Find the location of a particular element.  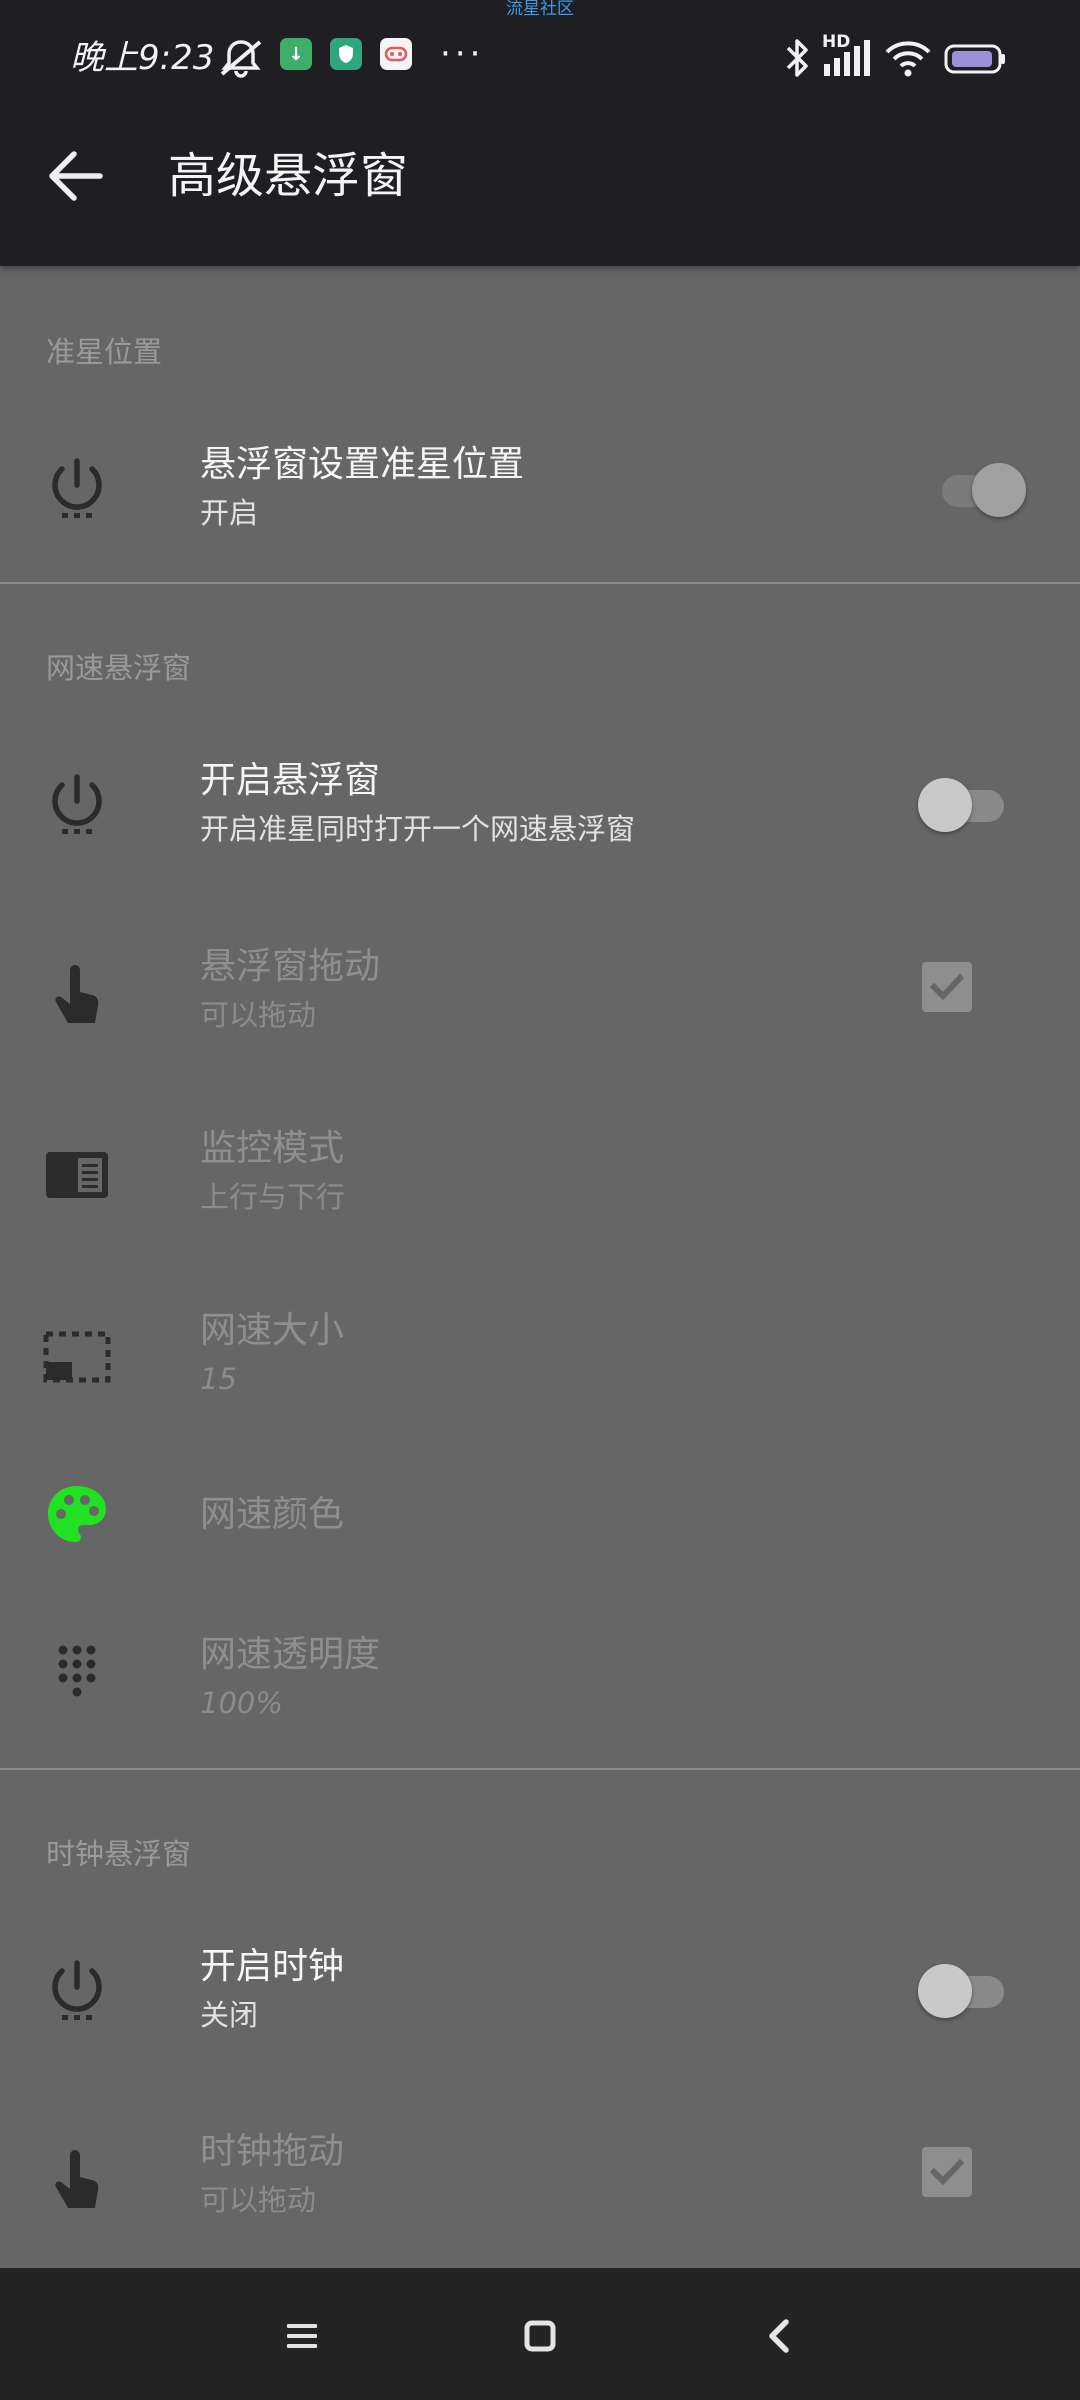

top-app-bar: 流星社区 晚上9:23 ↓ ··· HD 高级悬浮窗 is located at coordinates (540, 133).